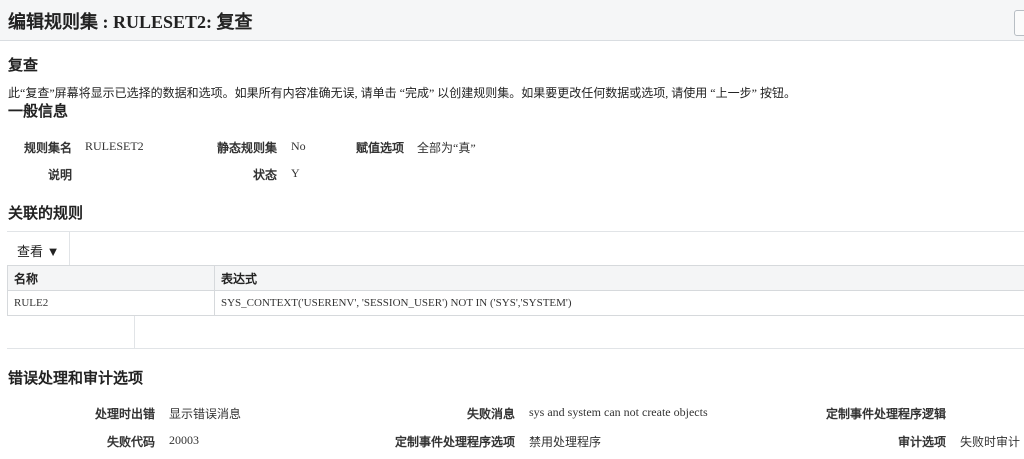 This screenshot has width=1024, height=459. What do you see at coordinates (921, 442) in the screenshot?
I see `audit-option-label: 审计选项` at bounding box center [921, 442].